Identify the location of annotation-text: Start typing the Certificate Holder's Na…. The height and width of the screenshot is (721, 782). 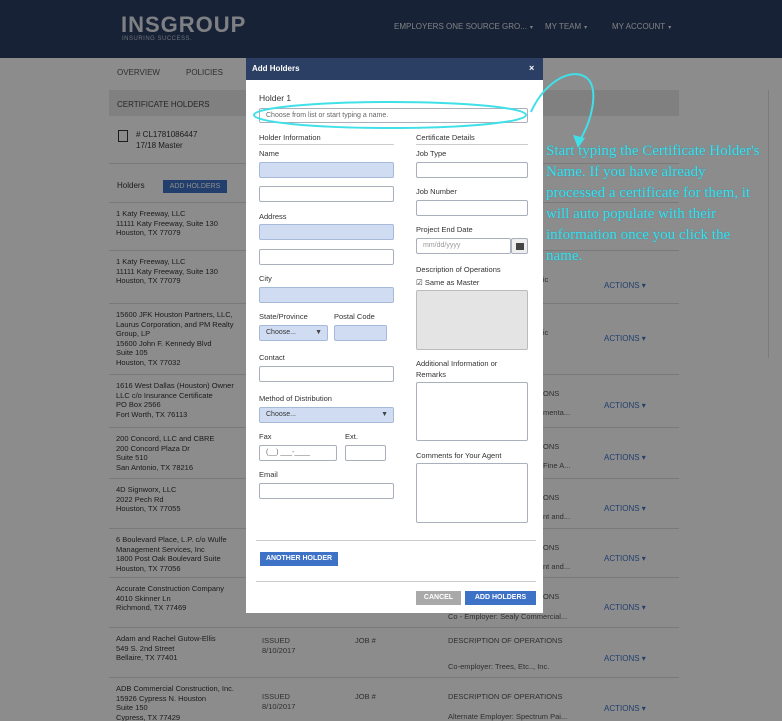
(653, 203).